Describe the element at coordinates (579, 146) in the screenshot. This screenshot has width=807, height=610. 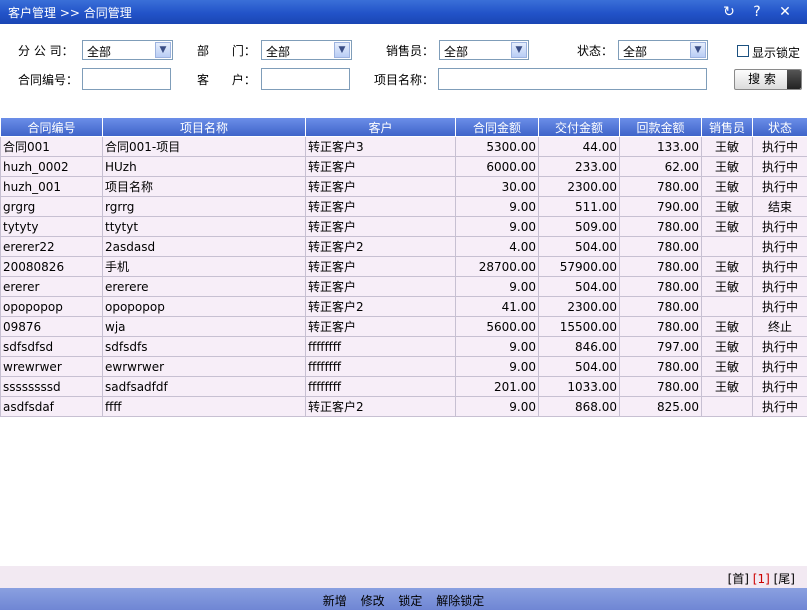
I see `table-cell: 44.00` at that location.